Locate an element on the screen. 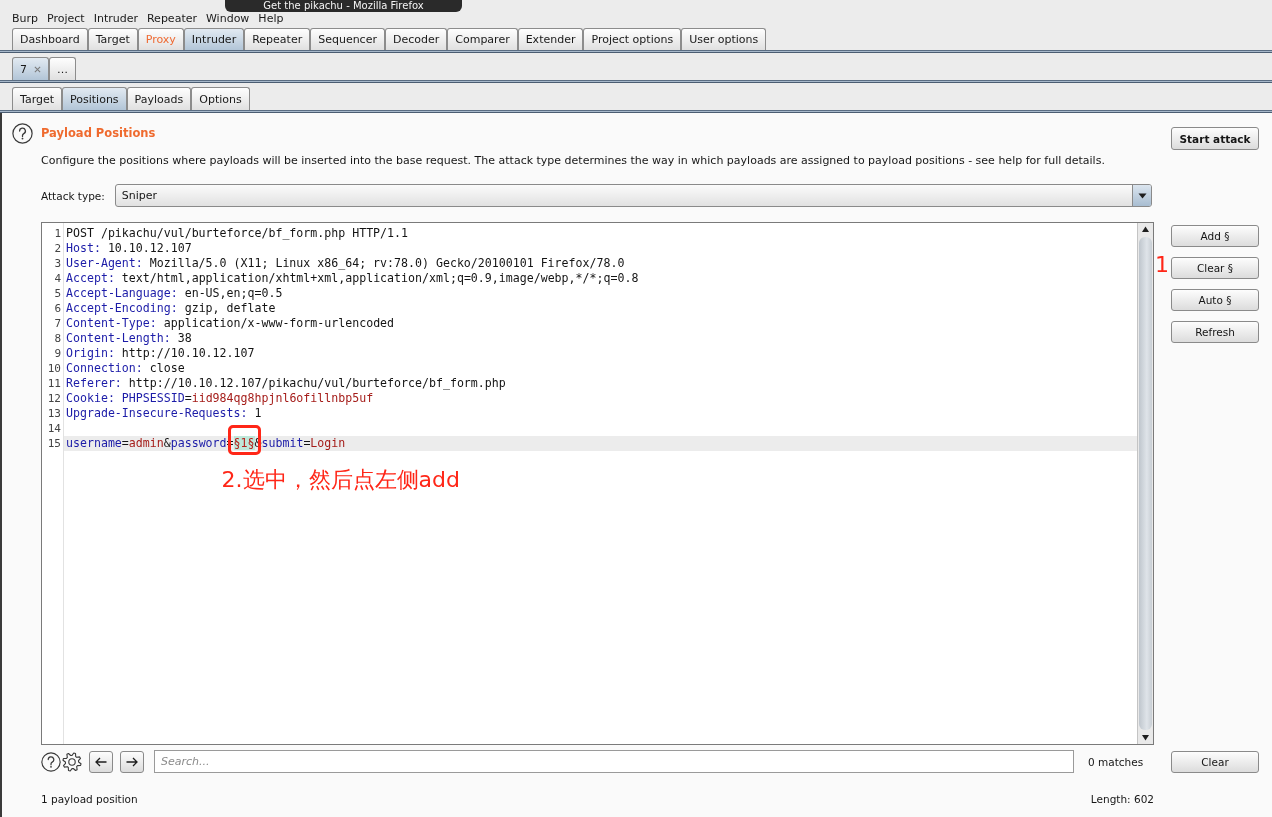  menu-item: Repeater is located at coordinates (171, 18).